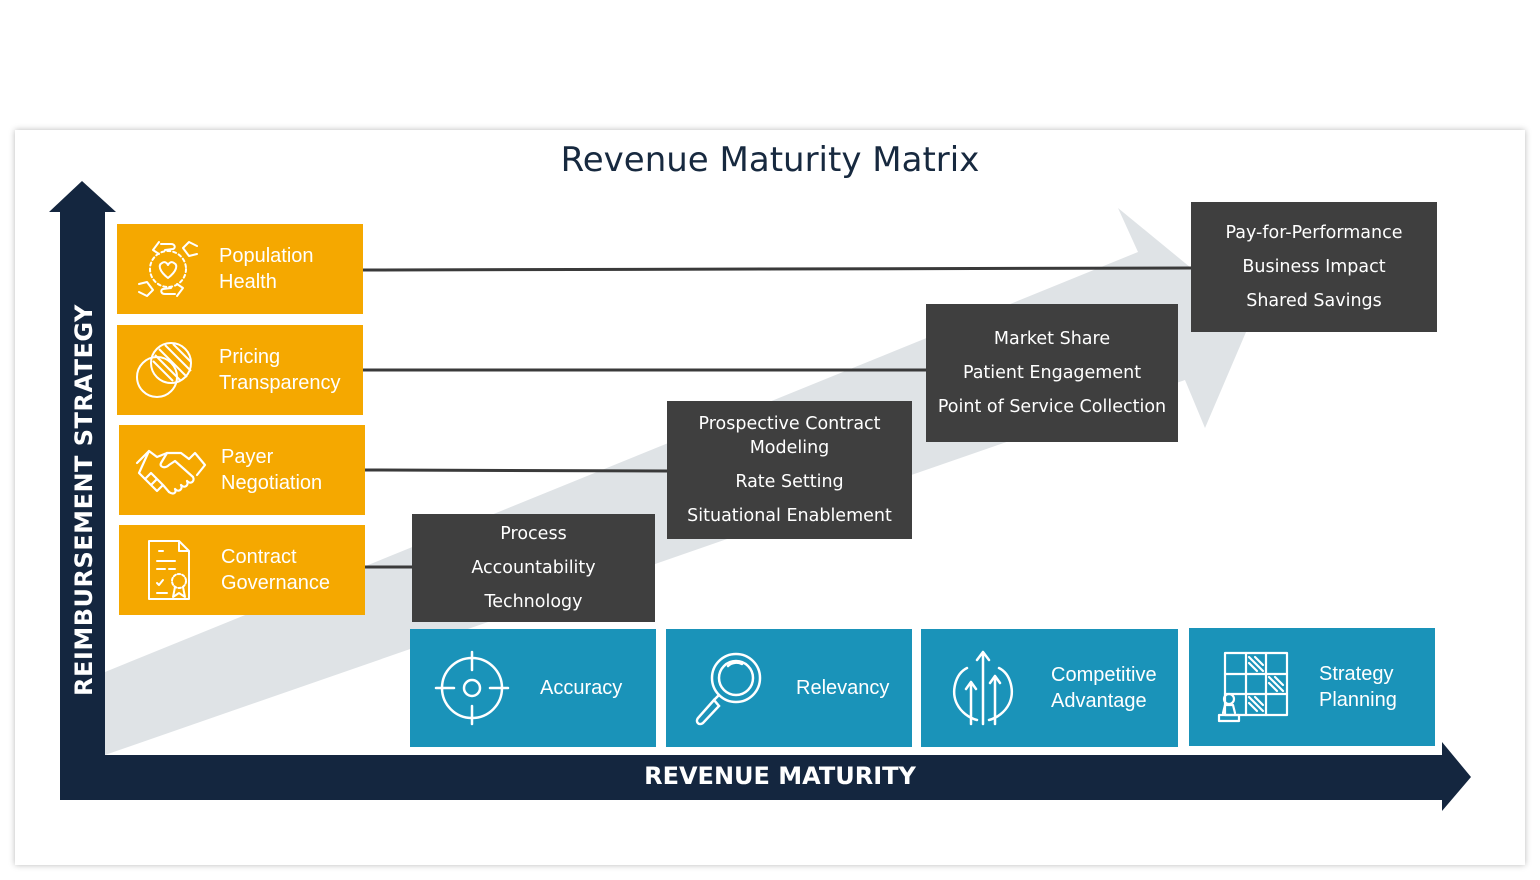  I want to click on outcome-label: Accuracy, so click(581, 688).